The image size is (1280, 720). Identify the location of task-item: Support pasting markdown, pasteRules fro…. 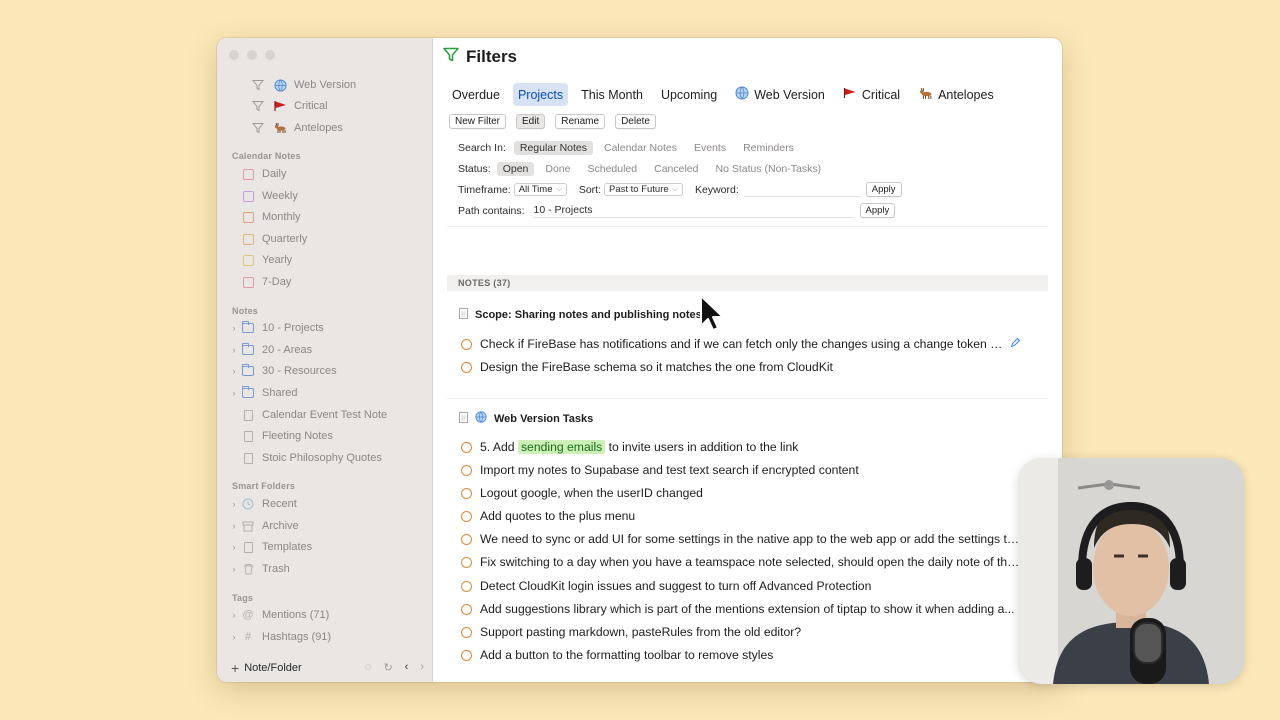
(741, 632).